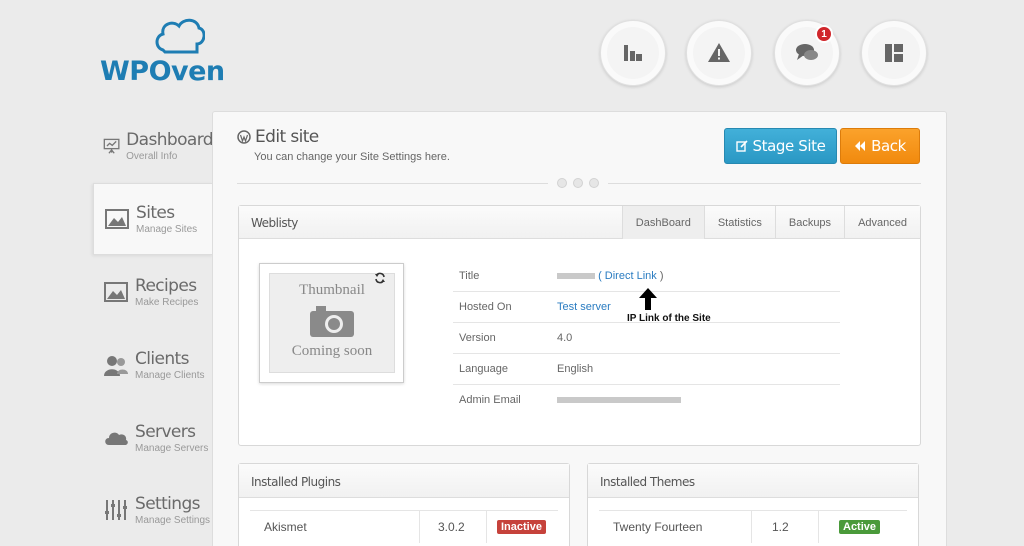 The image size is (1024, 546). What do you see at coordinates (173, 520) in the screenshot?
I see `sidebar-item-subtitle: Manage Settings` at bounding box center [173, 520].